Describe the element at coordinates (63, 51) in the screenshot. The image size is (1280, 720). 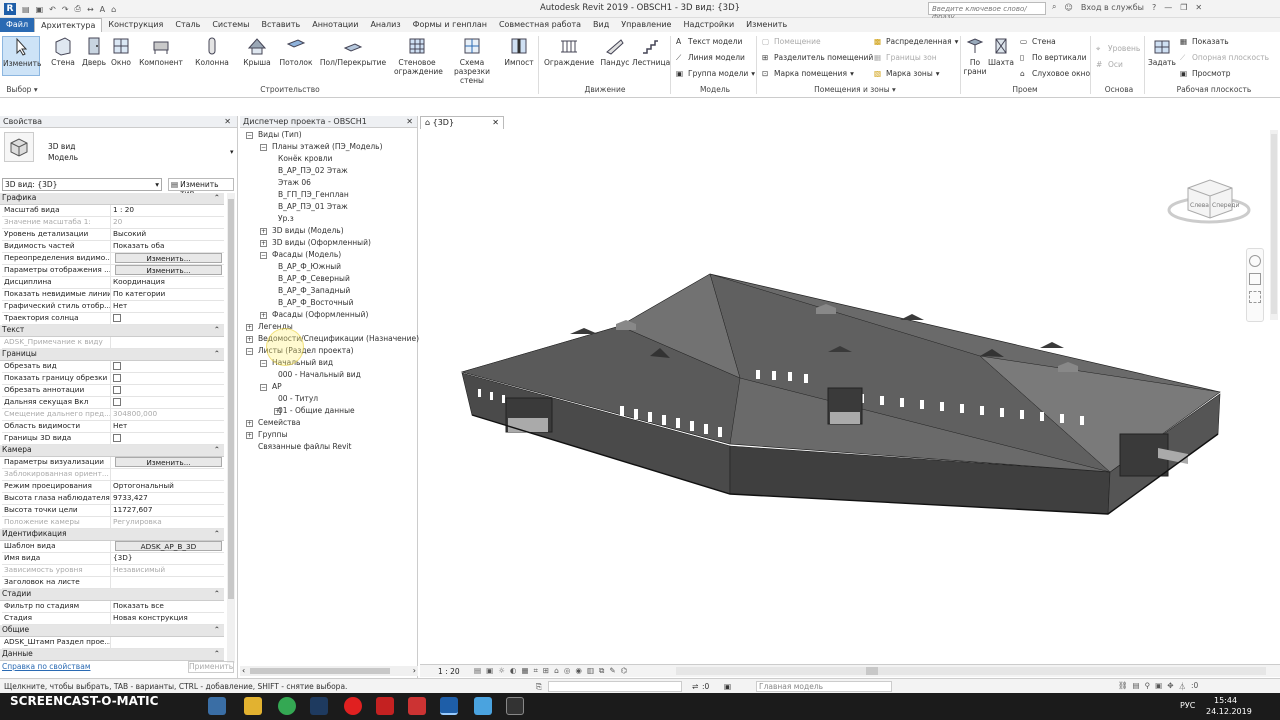
I see `wall-button: Стена` at that location.